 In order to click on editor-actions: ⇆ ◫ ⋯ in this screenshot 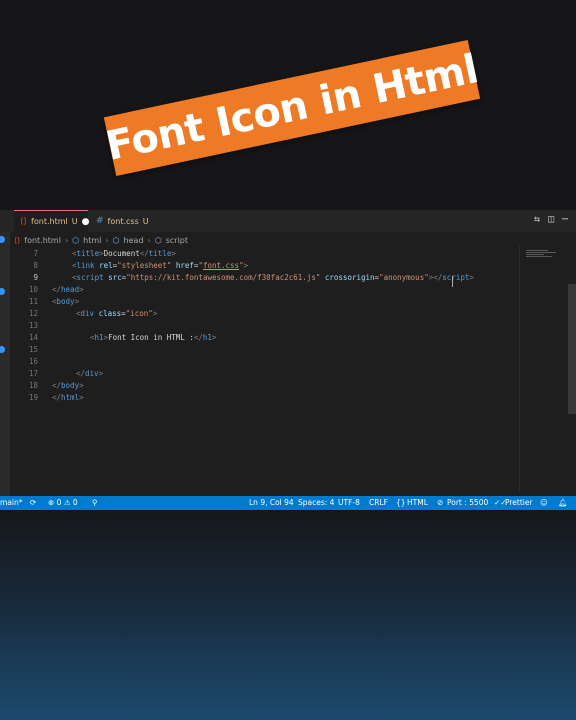, I will do `click(551, 219)`.